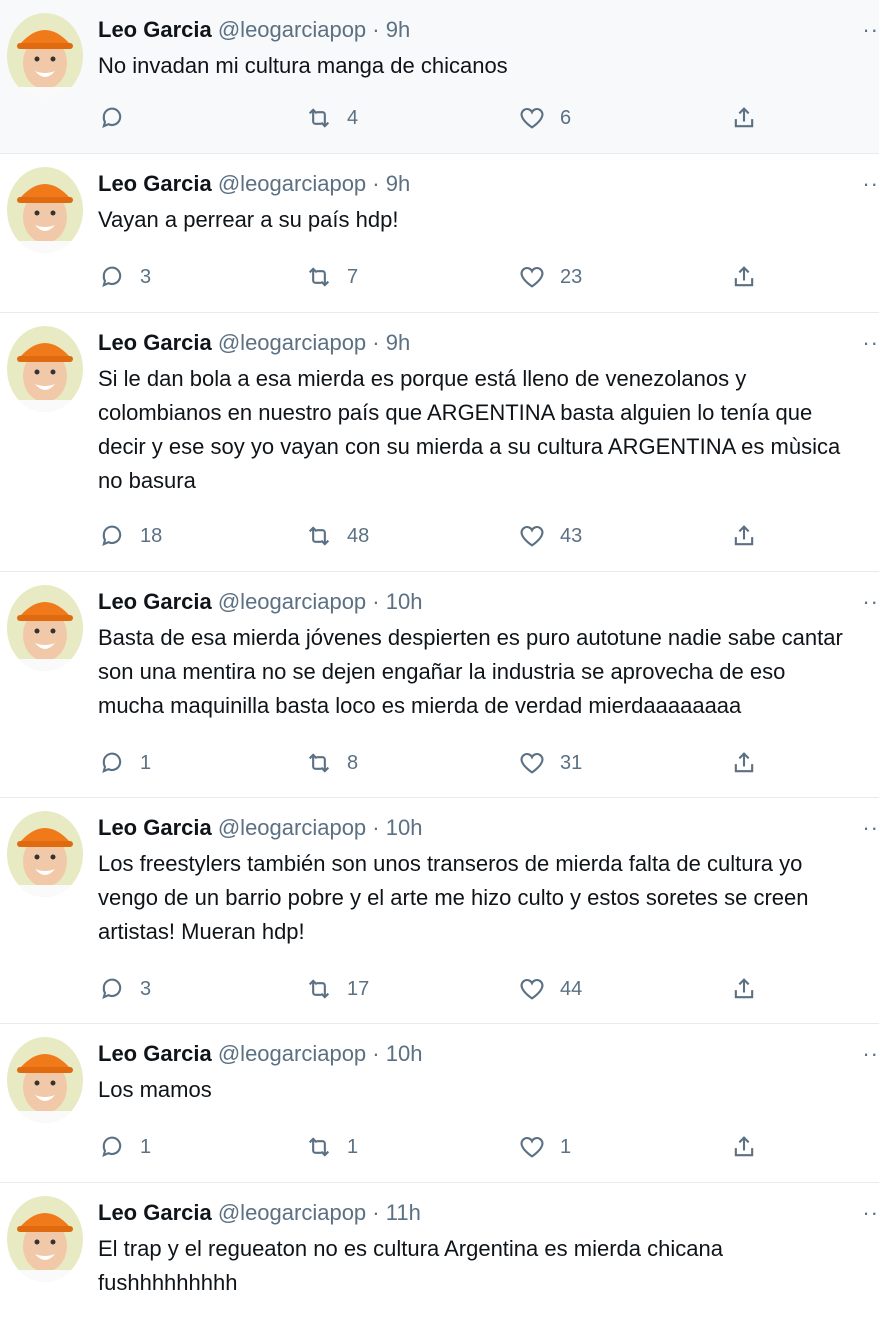 This screenshot has height=1319, width=879. I want to click on reply-button, so click(119, 118).